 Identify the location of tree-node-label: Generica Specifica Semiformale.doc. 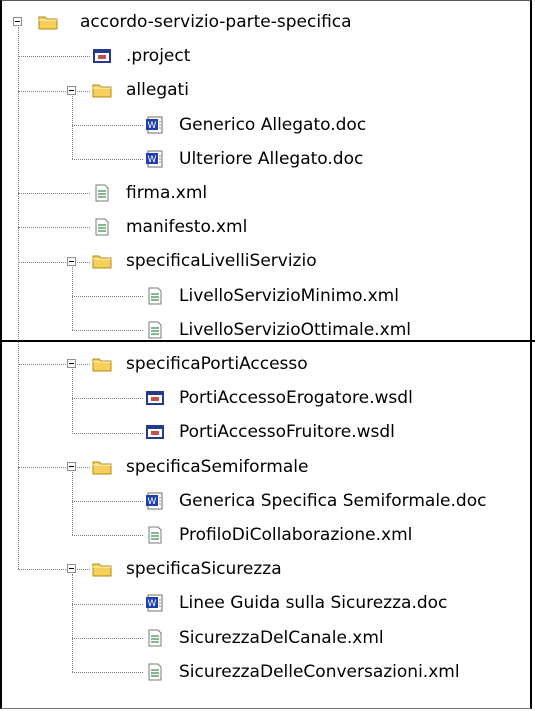
(333, 500).